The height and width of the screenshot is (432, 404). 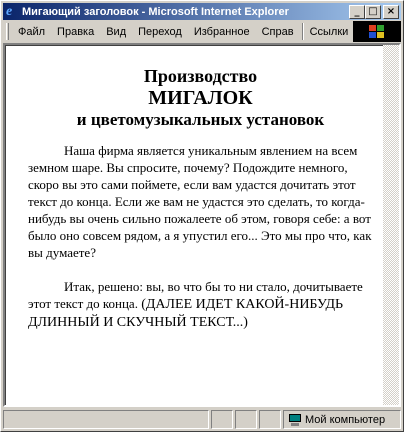 What do you see at coordinates (391, 11) in the screenshot?
I see `close-button: ×` at bounding box center [391, 11].